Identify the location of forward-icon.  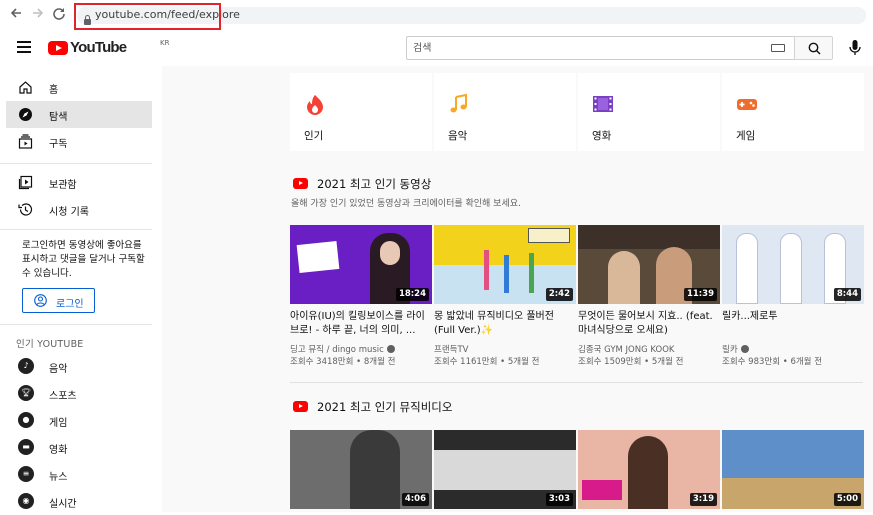
(38, 15).